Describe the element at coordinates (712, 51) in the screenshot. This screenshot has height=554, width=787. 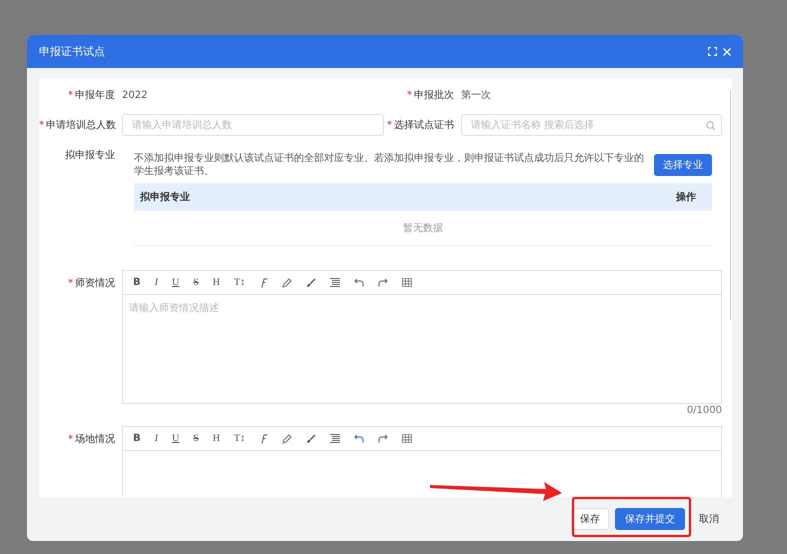
I see `fullscreen-icon` at that location.